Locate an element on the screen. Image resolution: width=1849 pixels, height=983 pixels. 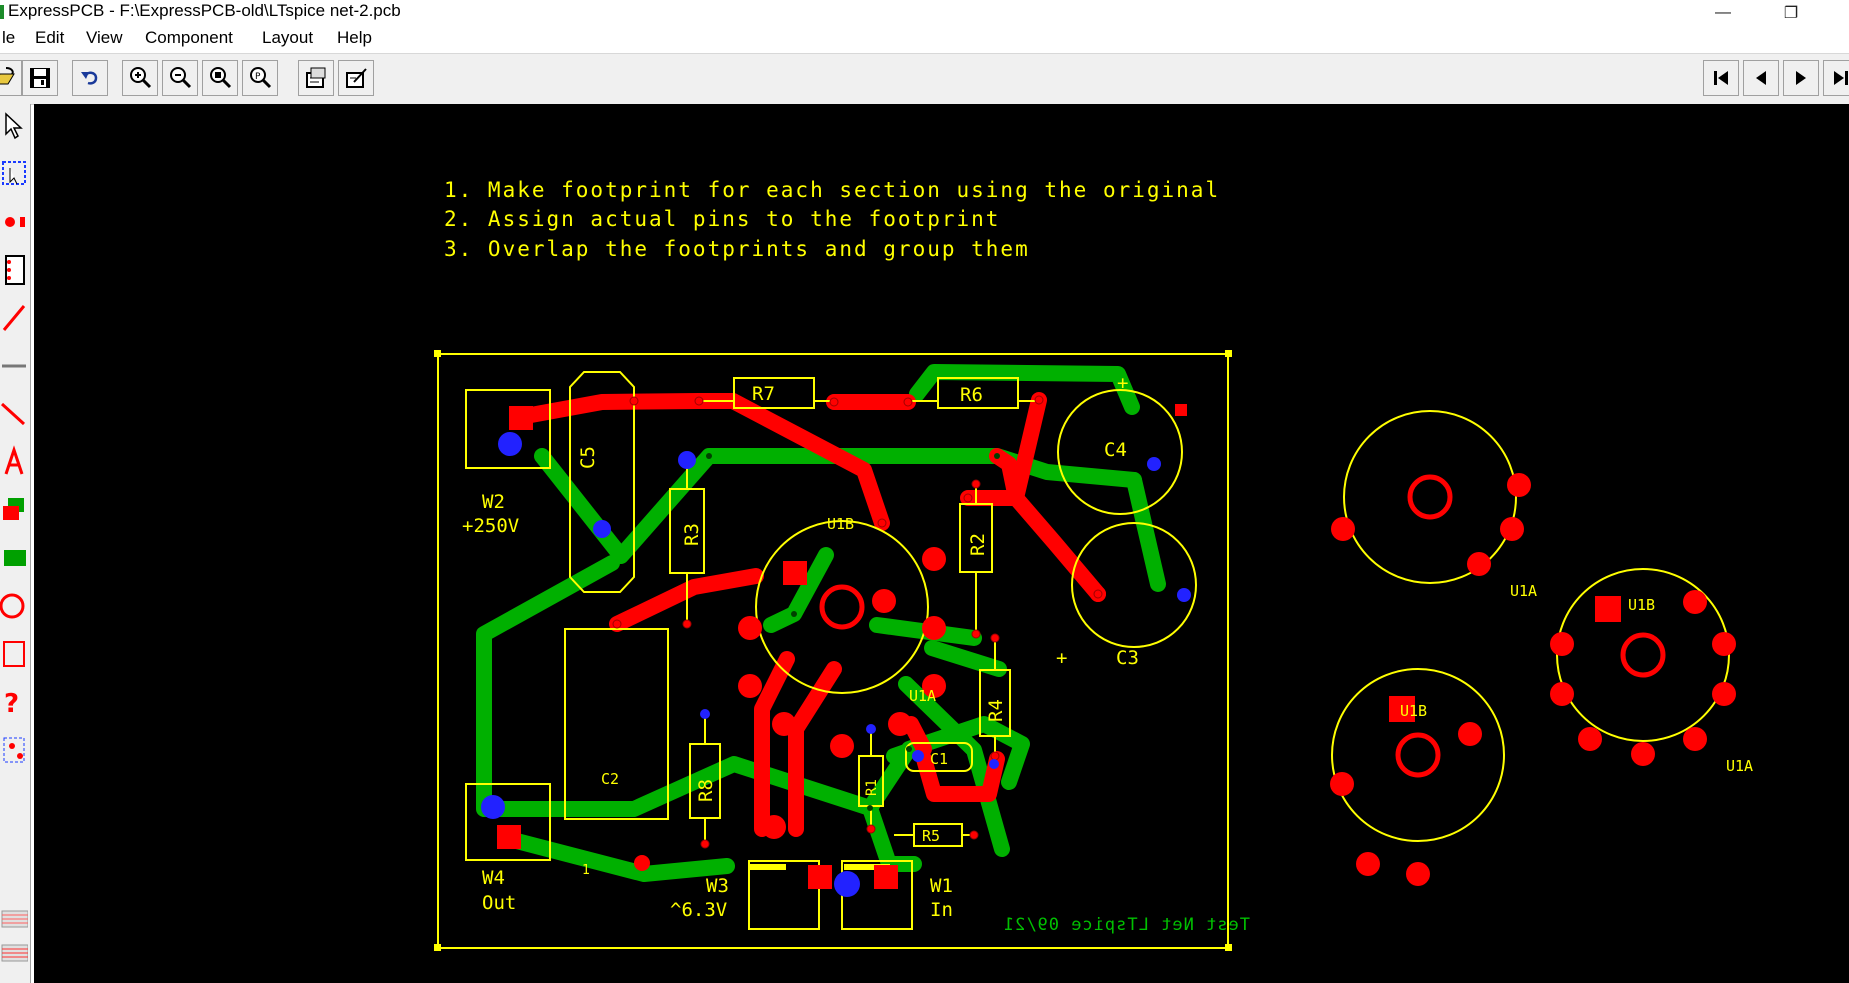
group-tool is located at coordinates (14, 750).